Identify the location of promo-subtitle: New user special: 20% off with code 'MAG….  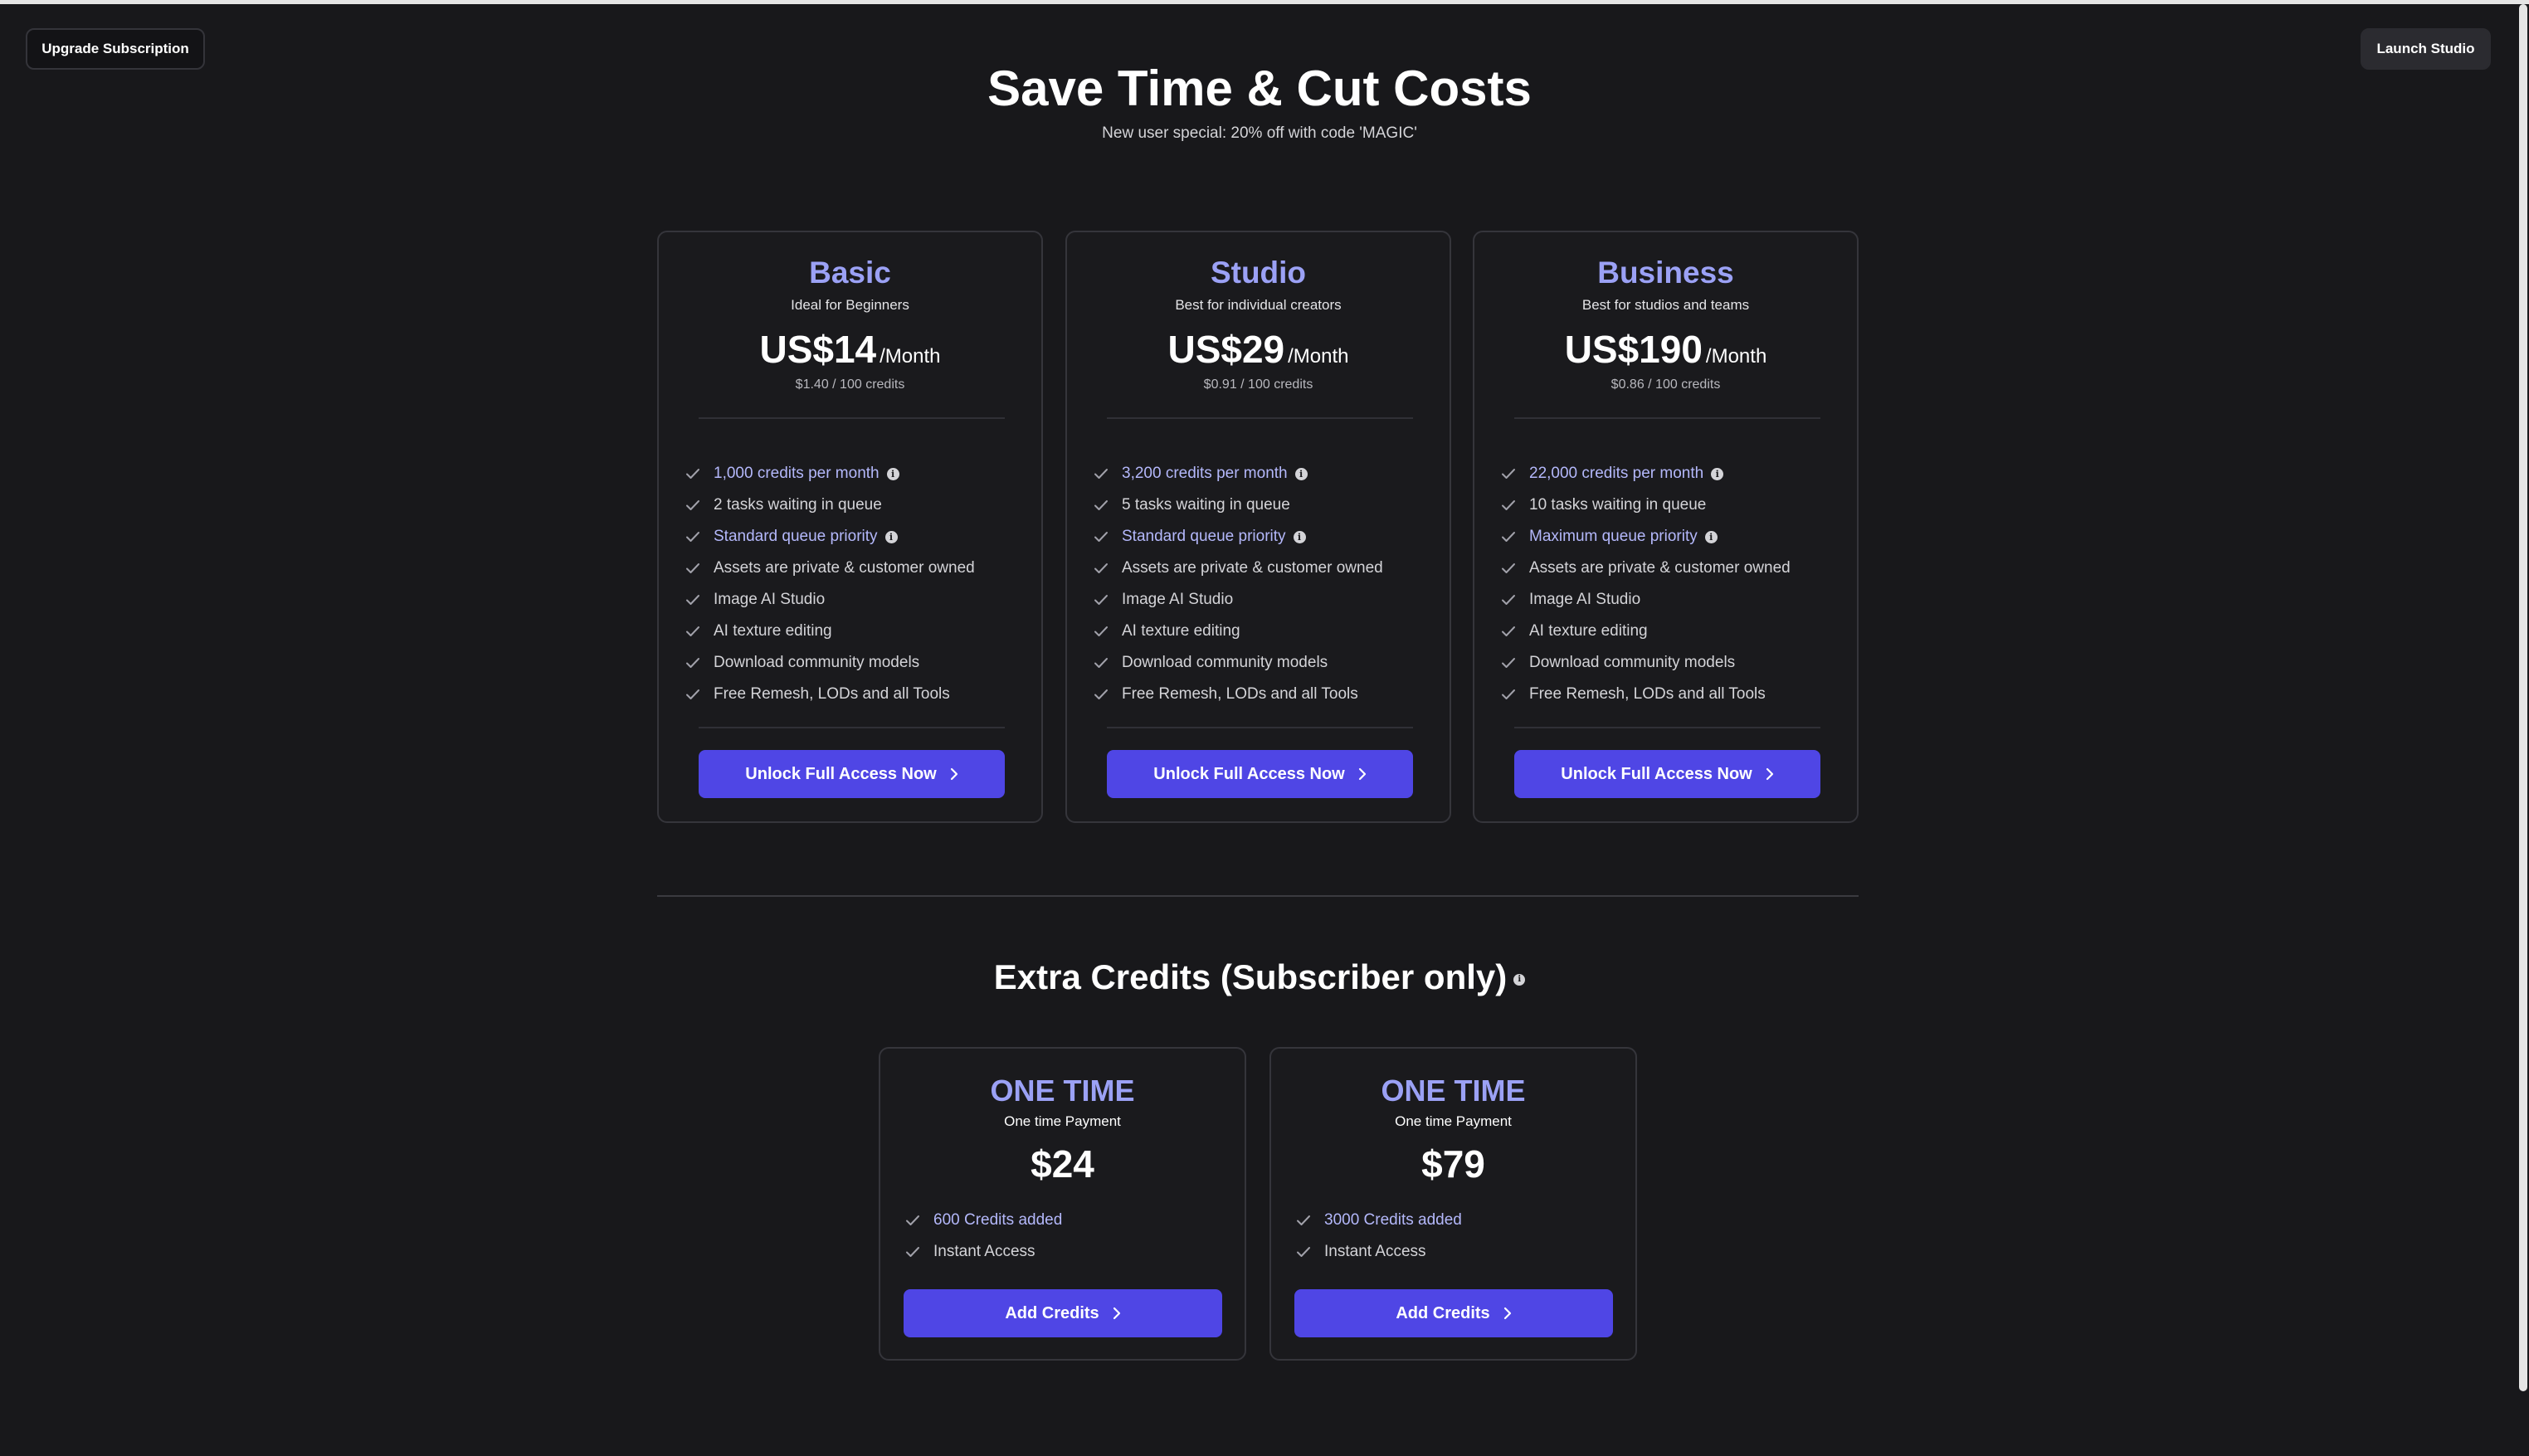
(1259, 133).